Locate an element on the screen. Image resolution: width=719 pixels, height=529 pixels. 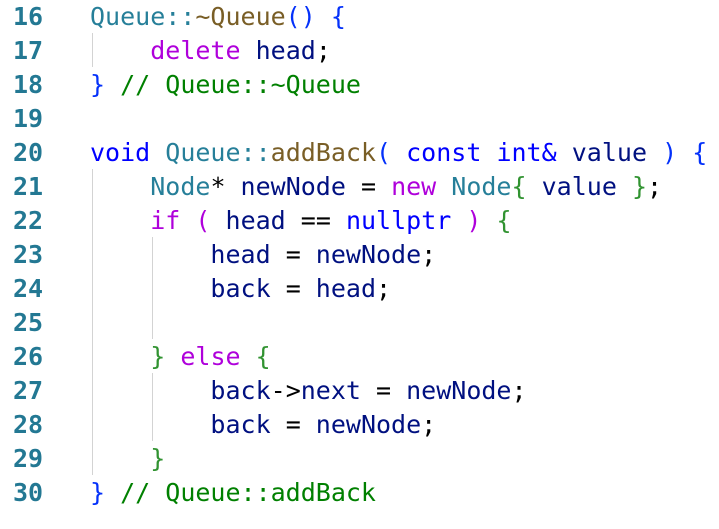
line-number: 21 is located at coordinates (28, 186).